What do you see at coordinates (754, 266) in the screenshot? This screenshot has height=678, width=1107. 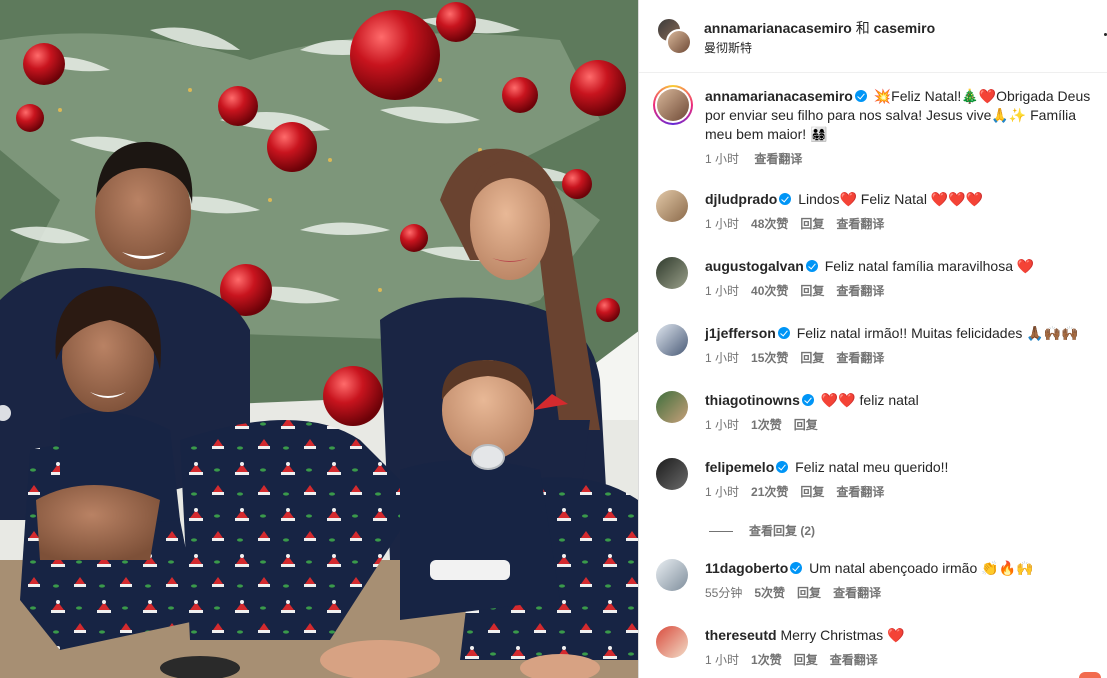 I see `comment-username: augustogalvan` at bounding box center [754, 266].